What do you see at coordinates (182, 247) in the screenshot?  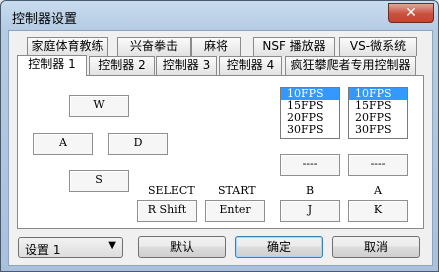 I see `default-button: 默认` at bounding box center [182, 247].